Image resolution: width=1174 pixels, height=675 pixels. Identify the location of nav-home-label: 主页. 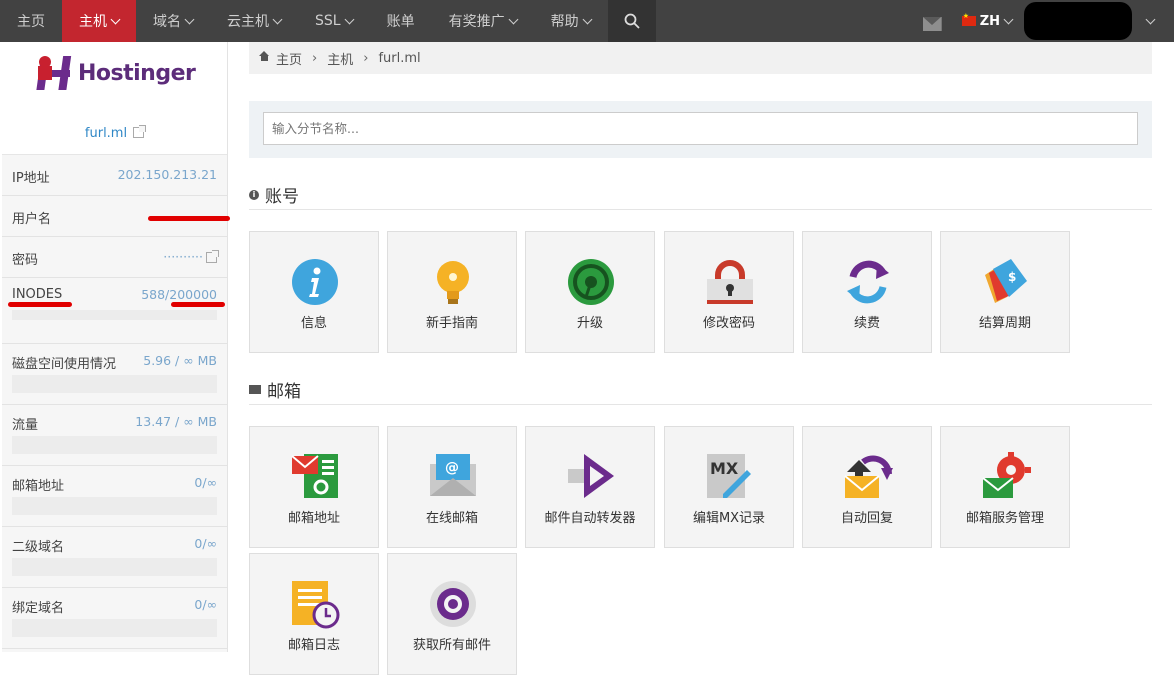
(31, 22).